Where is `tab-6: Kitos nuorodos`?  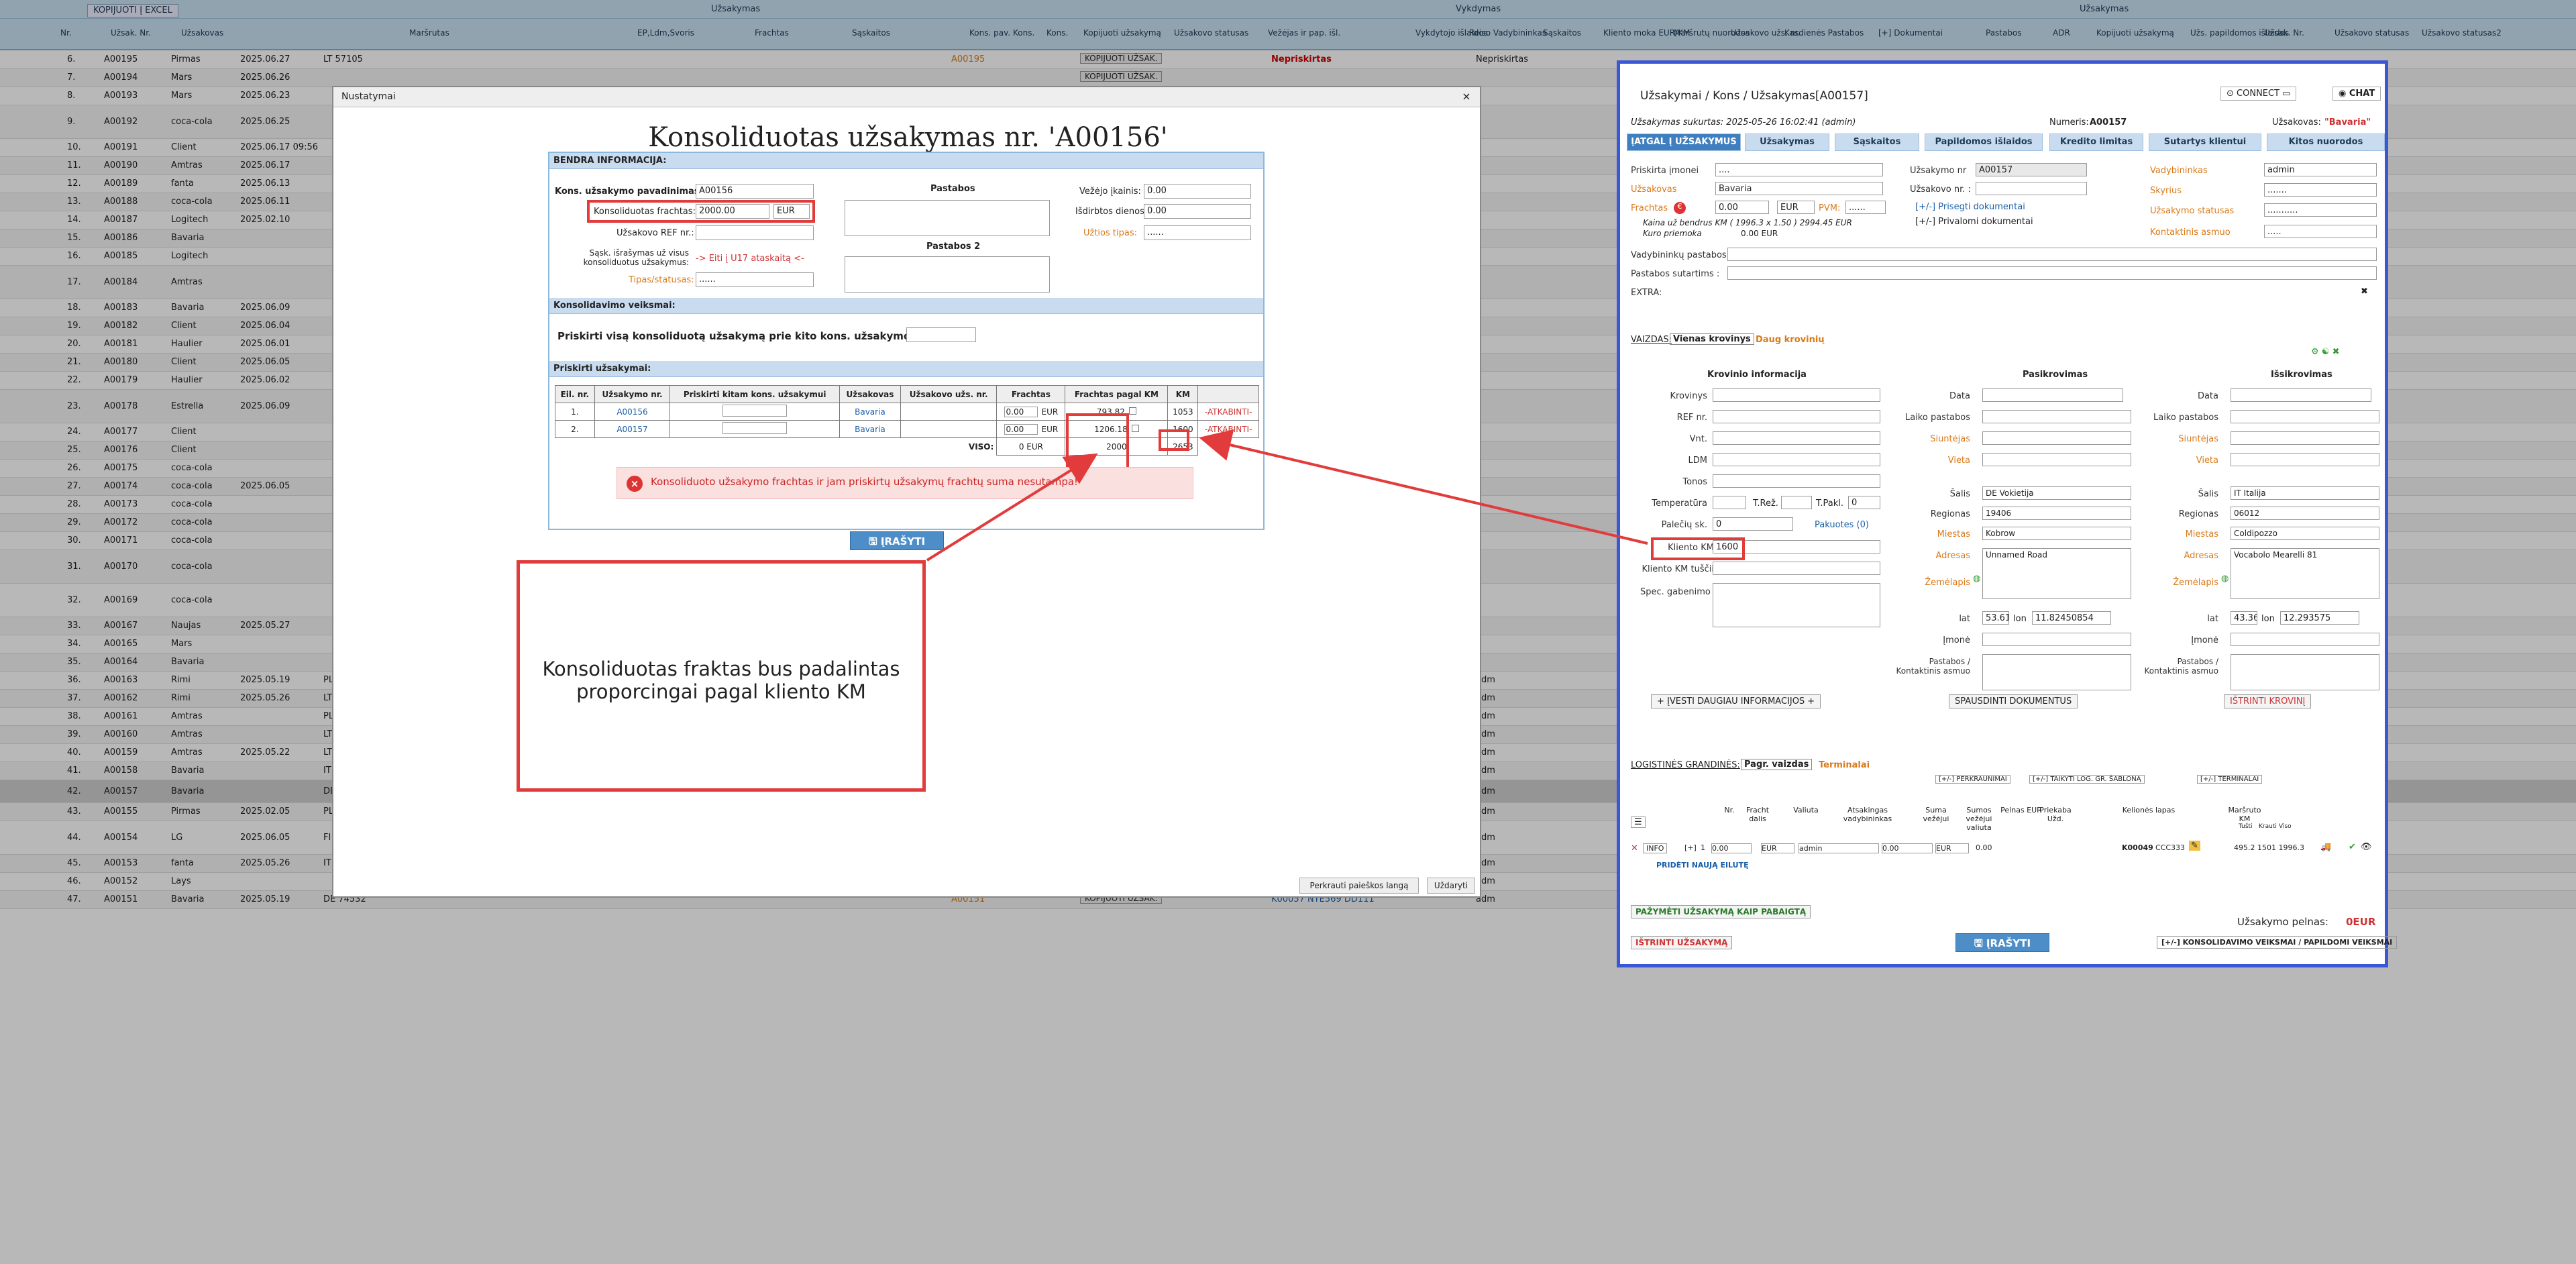
tab-6: Kitos nuorodos is located at coordinates (2326, 142).